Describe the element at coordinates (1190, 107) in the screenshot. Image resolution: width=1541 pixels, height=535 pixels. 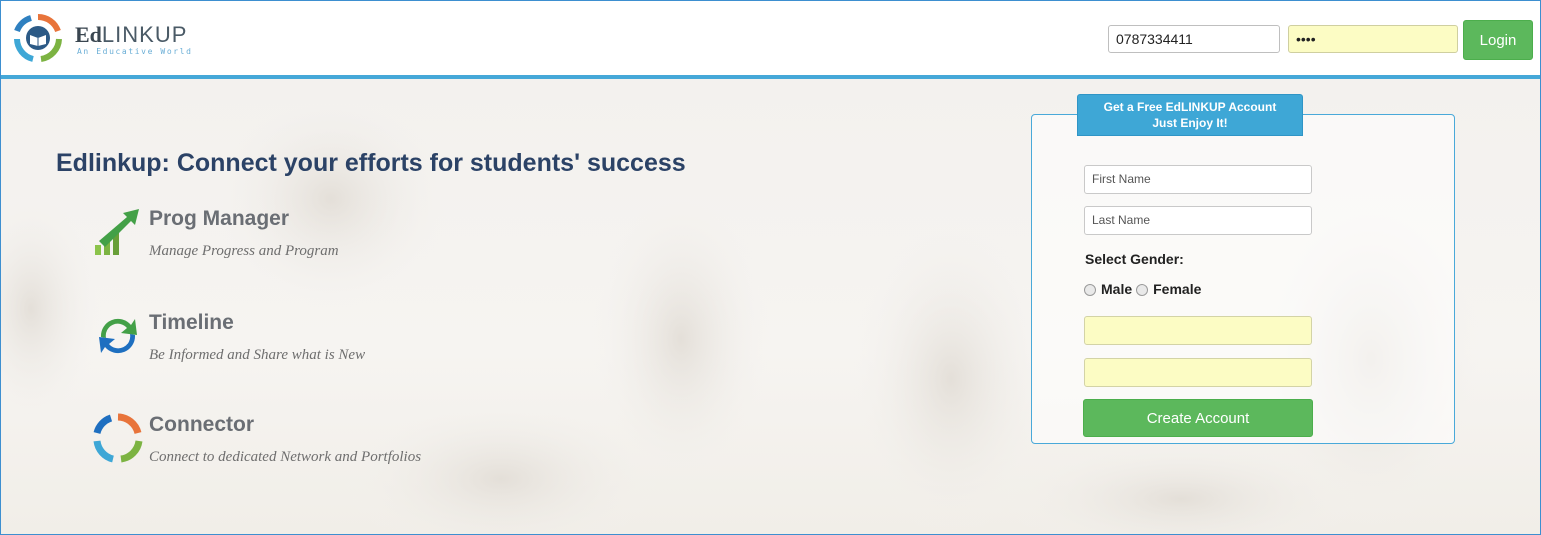
I see `signup-badge-line1: Get a Free EdLINKUP Account` at that location.